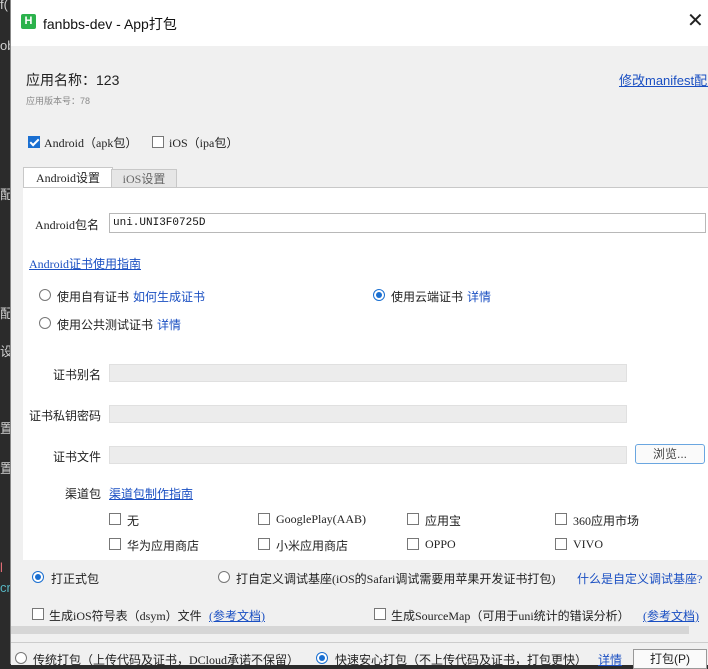  What do you see at coordinates (115, 519) in the screenshot?
I see `channel-checkbox-none` at bounding box center [115, 519].